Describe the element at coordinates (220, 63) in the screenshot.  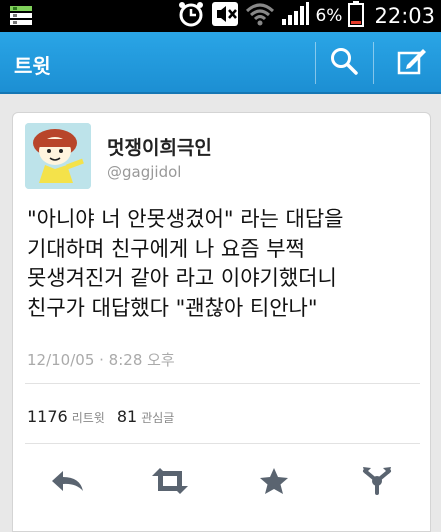
I see `action-bar: 트윗` at that location.